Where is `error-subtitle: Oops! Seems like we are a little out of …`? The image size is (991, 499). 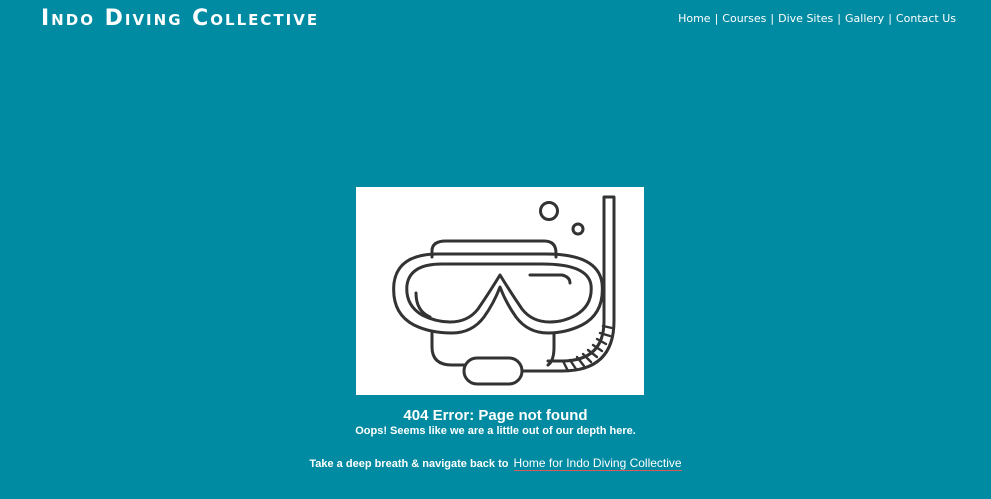
error-subtitle: Oops! Seems like we are a little out of … is located at coordinates (495, 431).